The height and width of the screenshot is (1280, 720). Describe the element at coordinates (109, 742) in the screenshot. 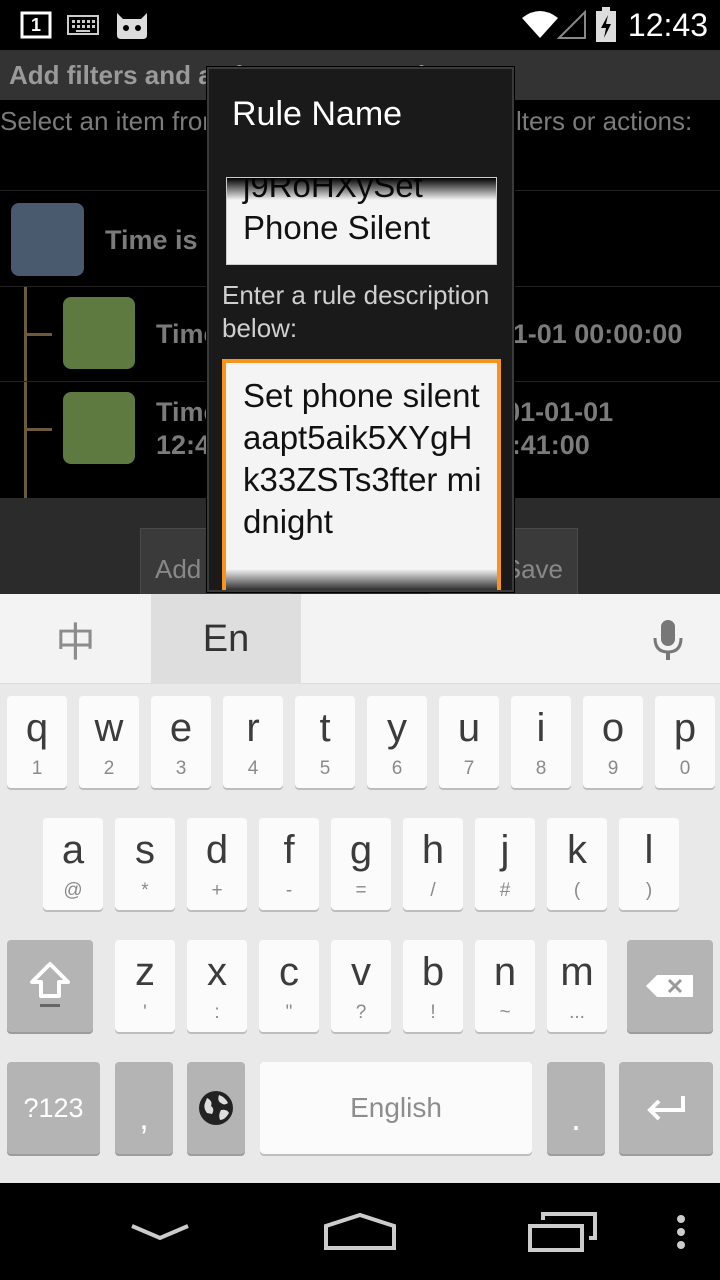

I see `key-w: w2` at that location.